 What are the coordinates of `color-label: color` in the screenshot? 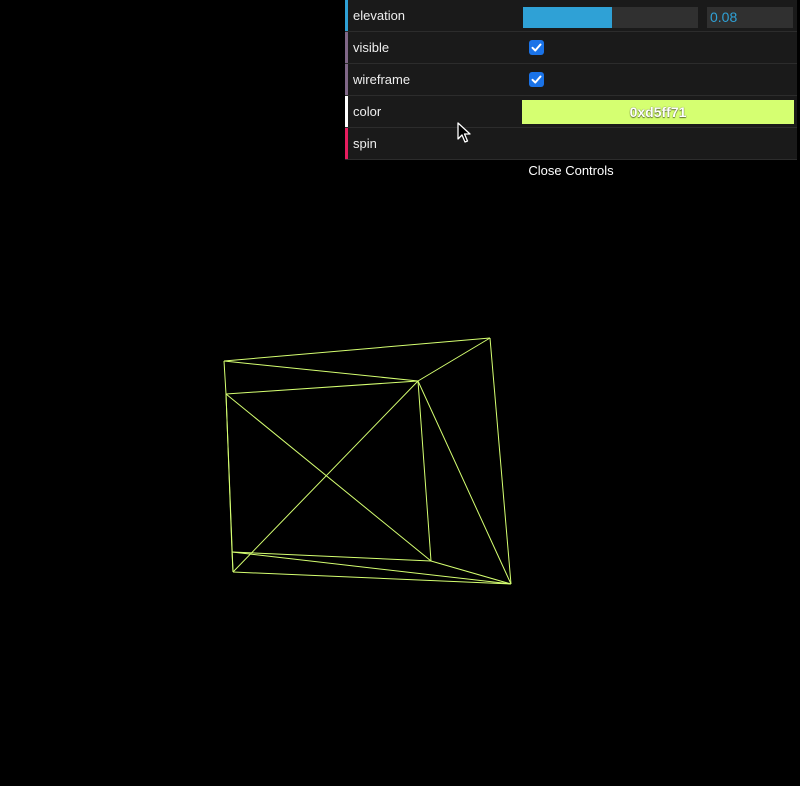 It's located at (367, 111).